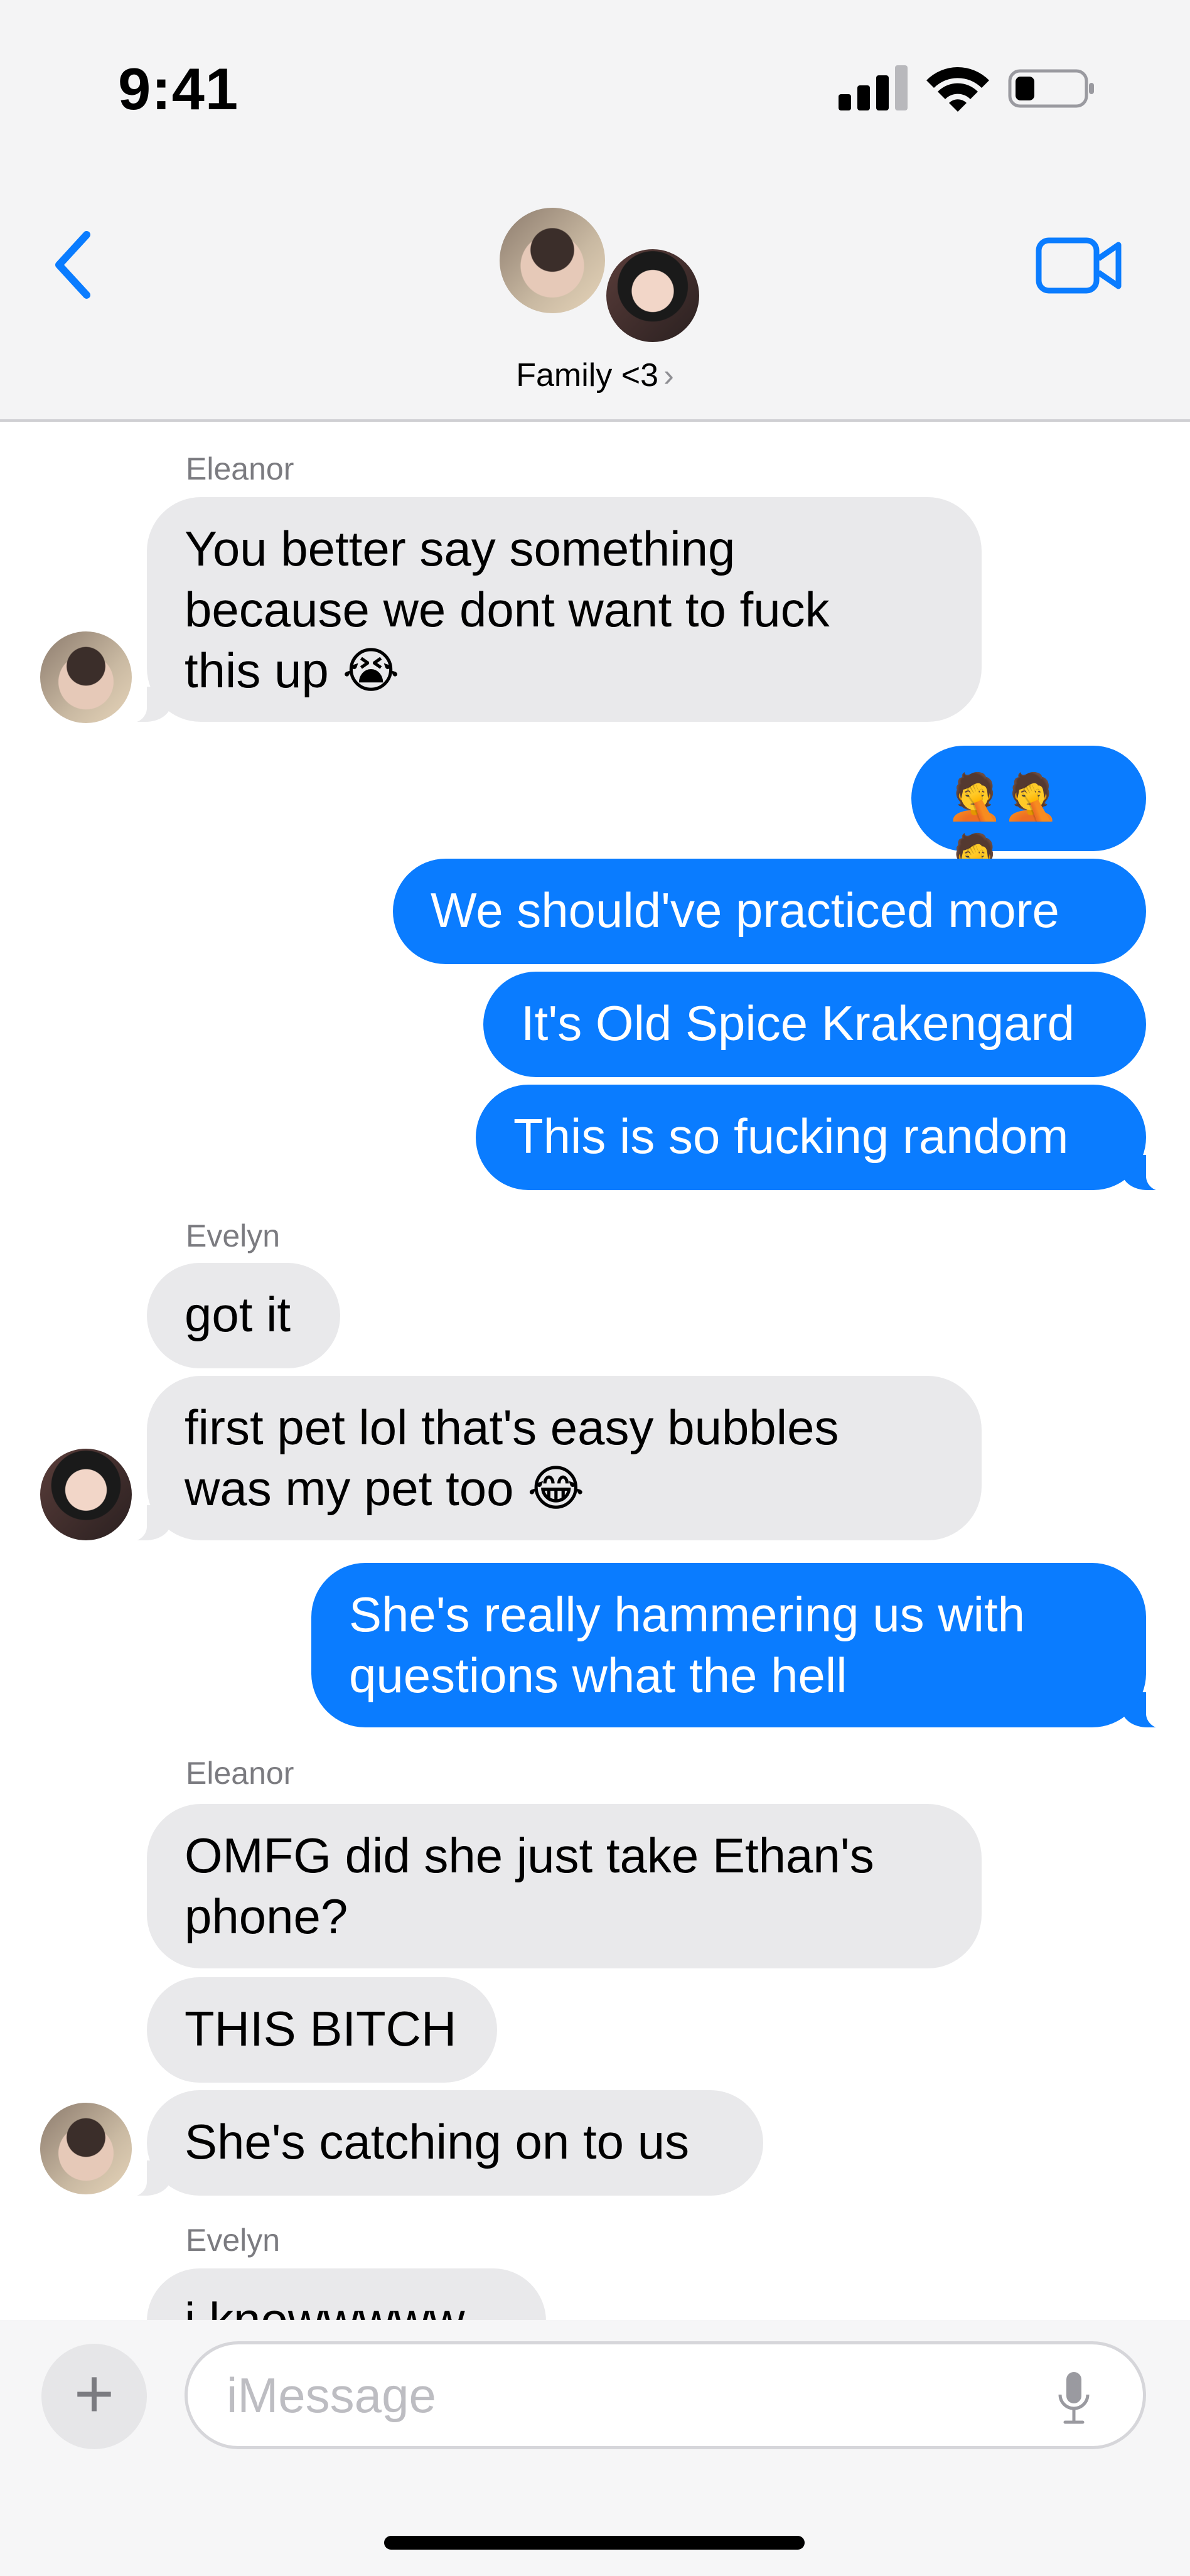  Describe the element at coordinates (668, 375) in the screenshot. I see `chevron-right-icon: ›` at that location.